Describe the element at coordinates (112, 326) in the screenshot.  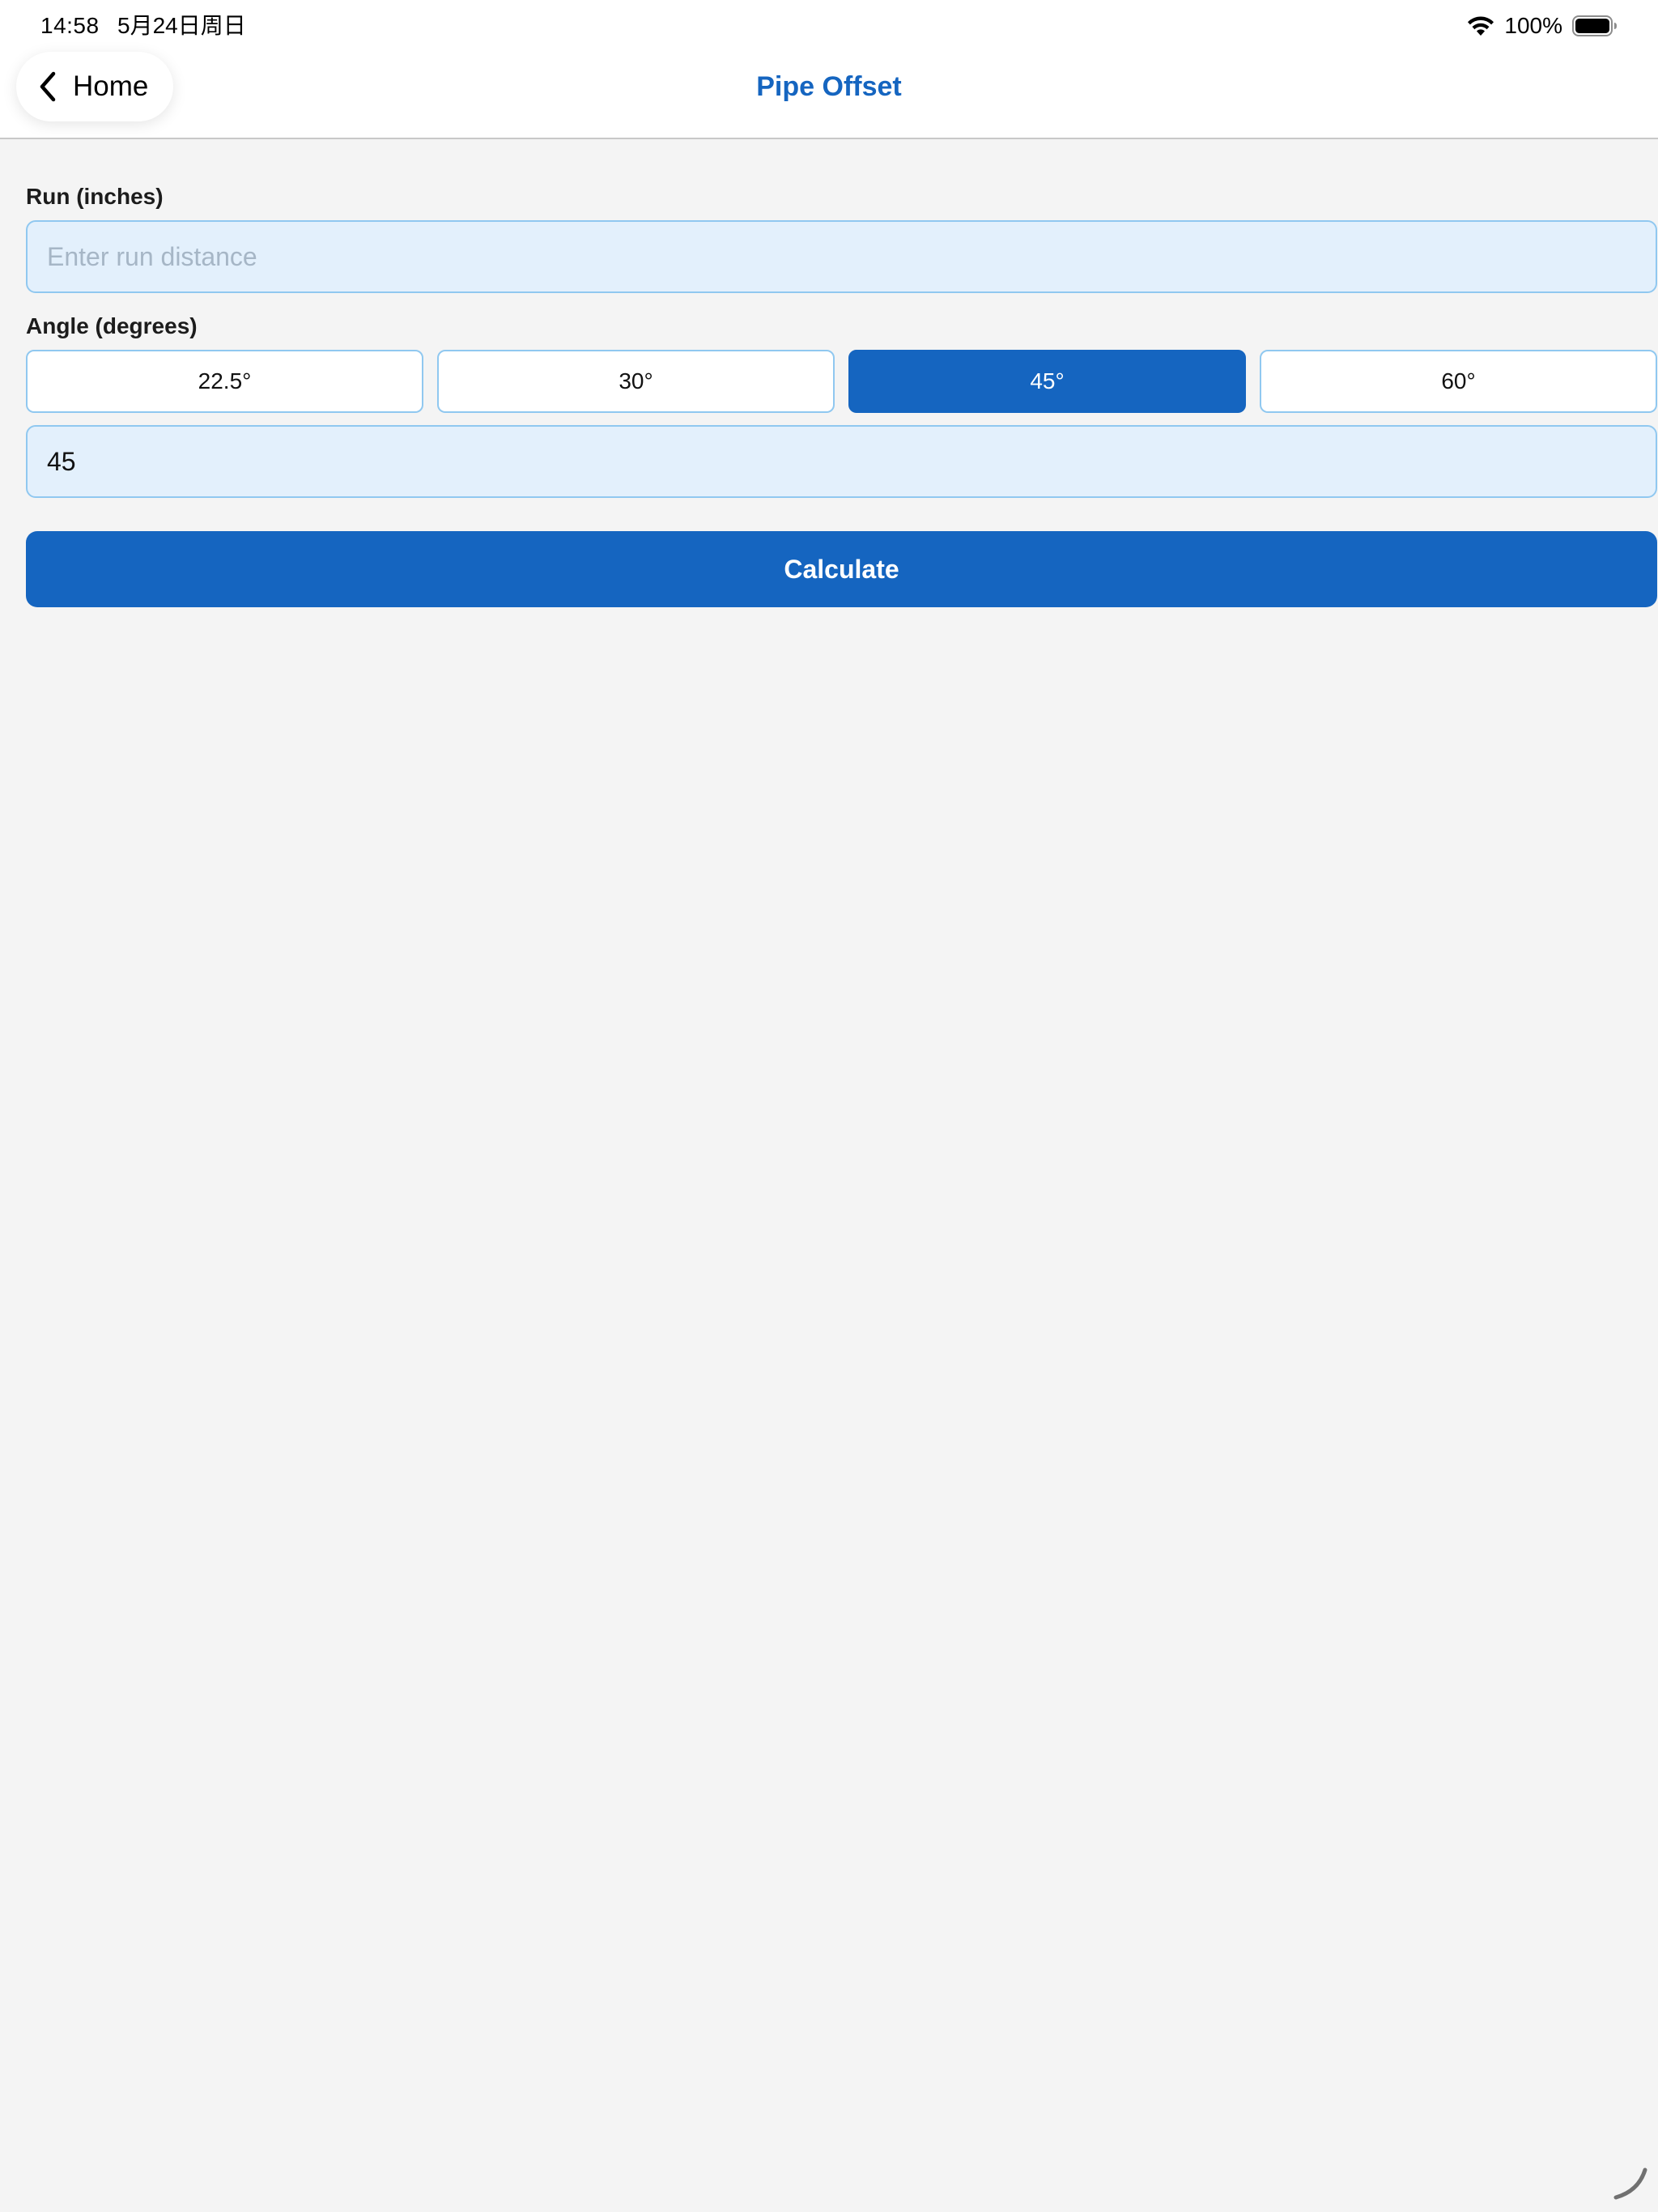
I see `angle-label: Angle (degrees)` at that location.